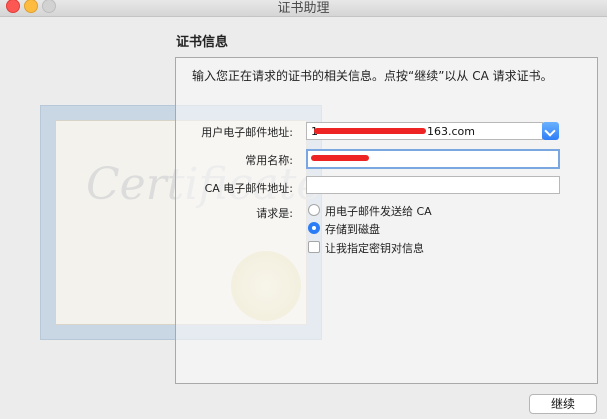 Image resolution: width=607 pixels, height=419 pixels. I want to click on email-value-suffix: 163.com, so click(451, 131).